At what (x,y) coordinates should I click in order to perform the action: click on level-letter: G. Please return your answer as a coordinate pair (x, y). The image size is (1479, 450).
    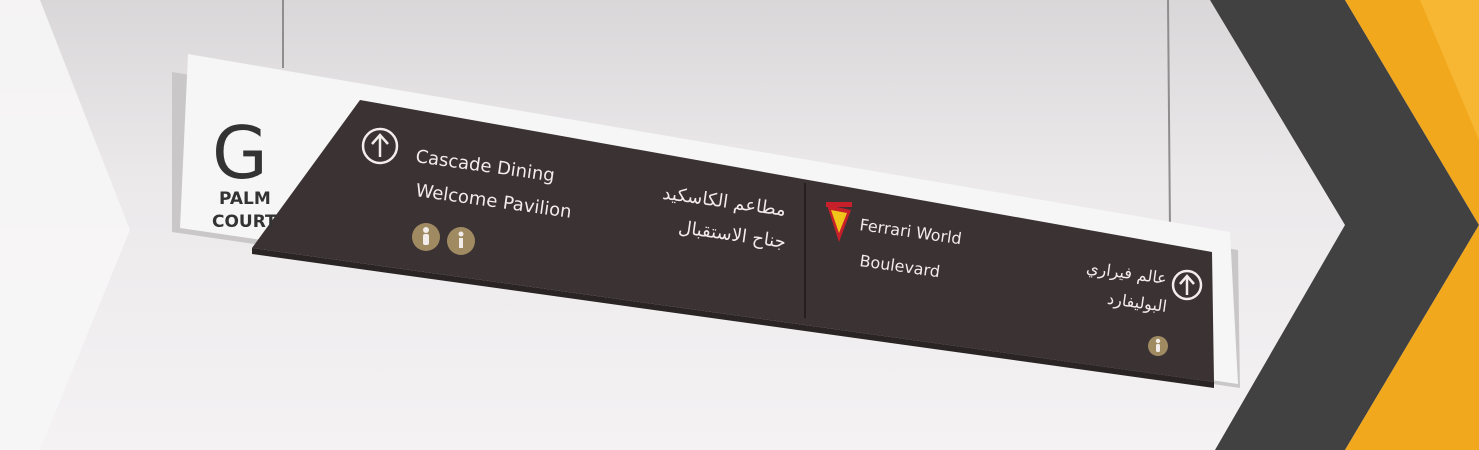
    Looking at the image, I should click on (240, 153).